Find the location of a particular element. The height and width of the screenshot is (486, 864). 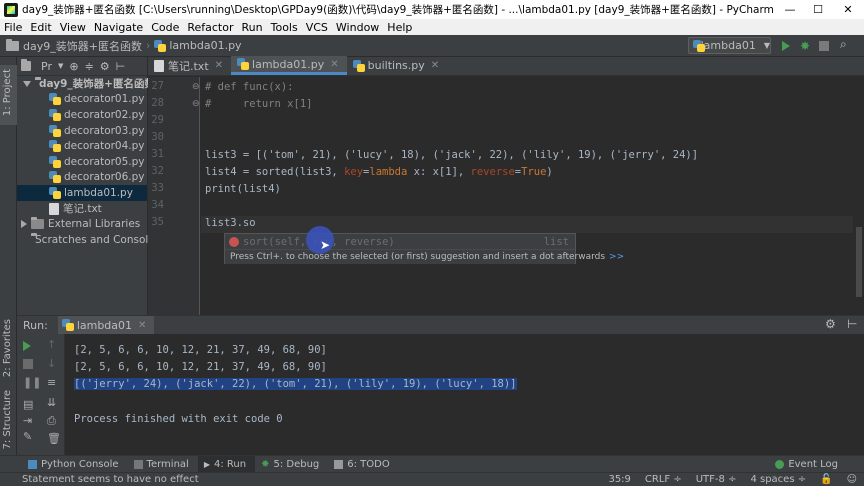

menu-navigate: Navigate is located at coordinates (118, 27).